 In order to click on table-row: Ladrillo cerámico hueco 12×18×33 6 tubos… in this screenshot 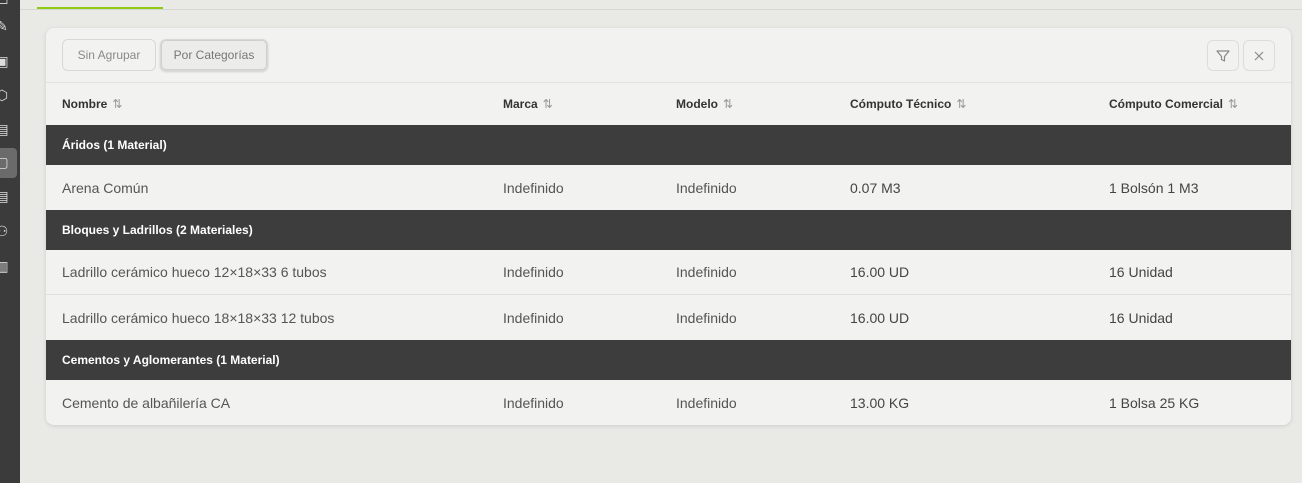, I will do `click(668, 272)`.